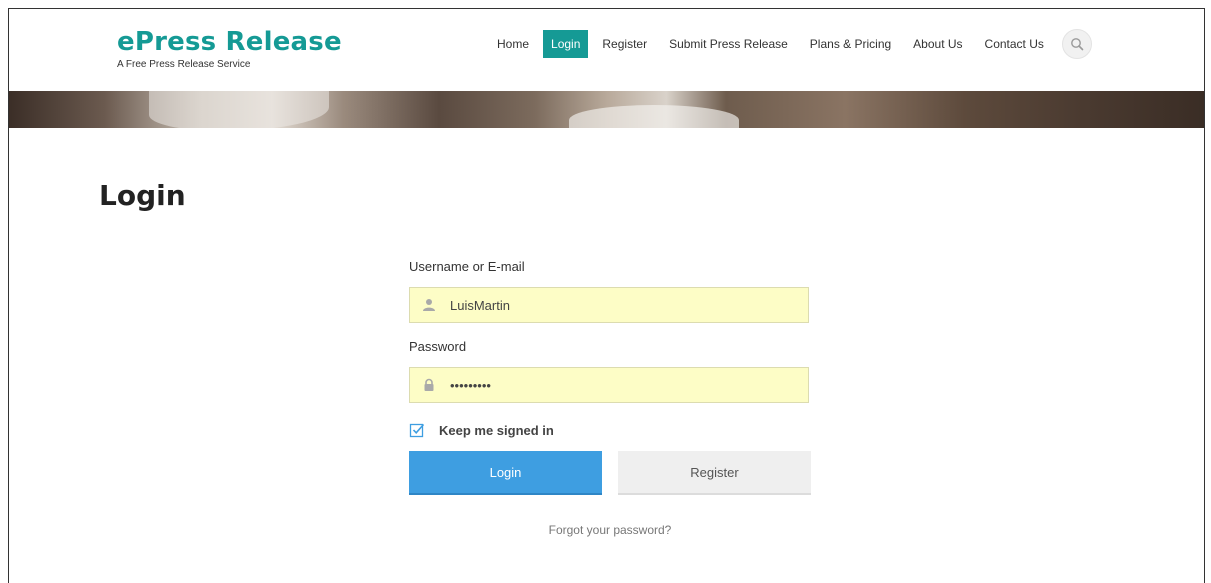 This screenshot has width=1211, height=583. What do you see at coordinates (438, 346) in the screenshot?
I see `password-label: Password` at bounding box center [438, 346].